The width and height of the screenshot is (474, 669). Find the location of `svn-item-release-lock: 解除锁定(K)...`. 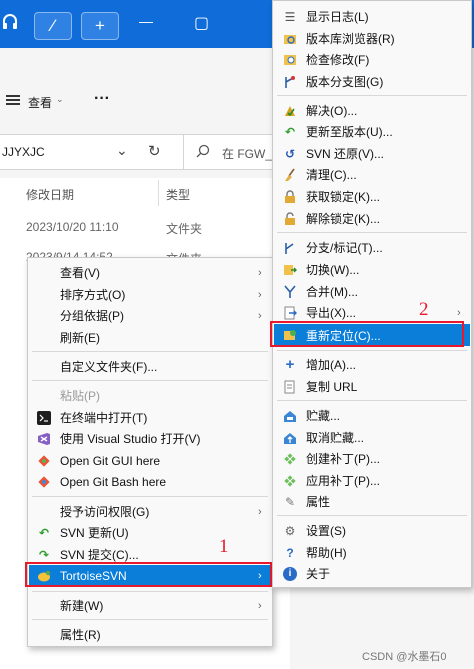

svn-item-release-lock: 解除锁定(K)... is located at coordinates (372, 218).